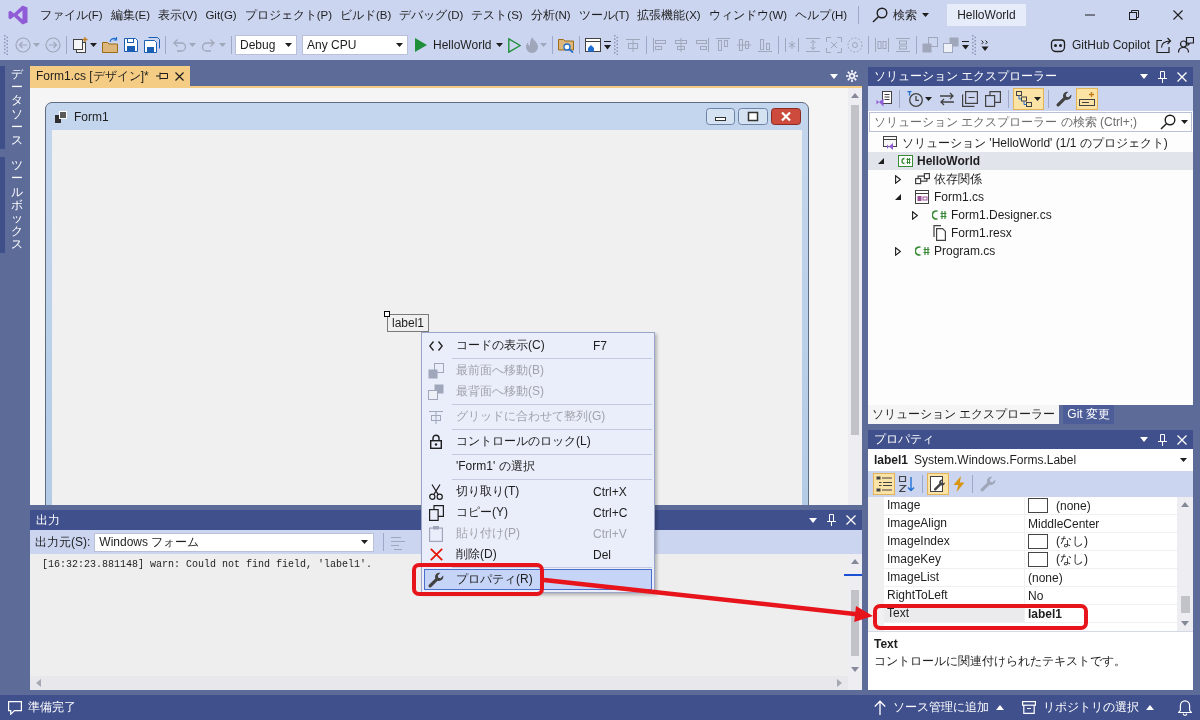 The image size is (1200, 720). What do you see at coordinates (611, 512) in the screenshot?
I see `shortcut-text: Ctrl+C` at bounding box center [611, 512].